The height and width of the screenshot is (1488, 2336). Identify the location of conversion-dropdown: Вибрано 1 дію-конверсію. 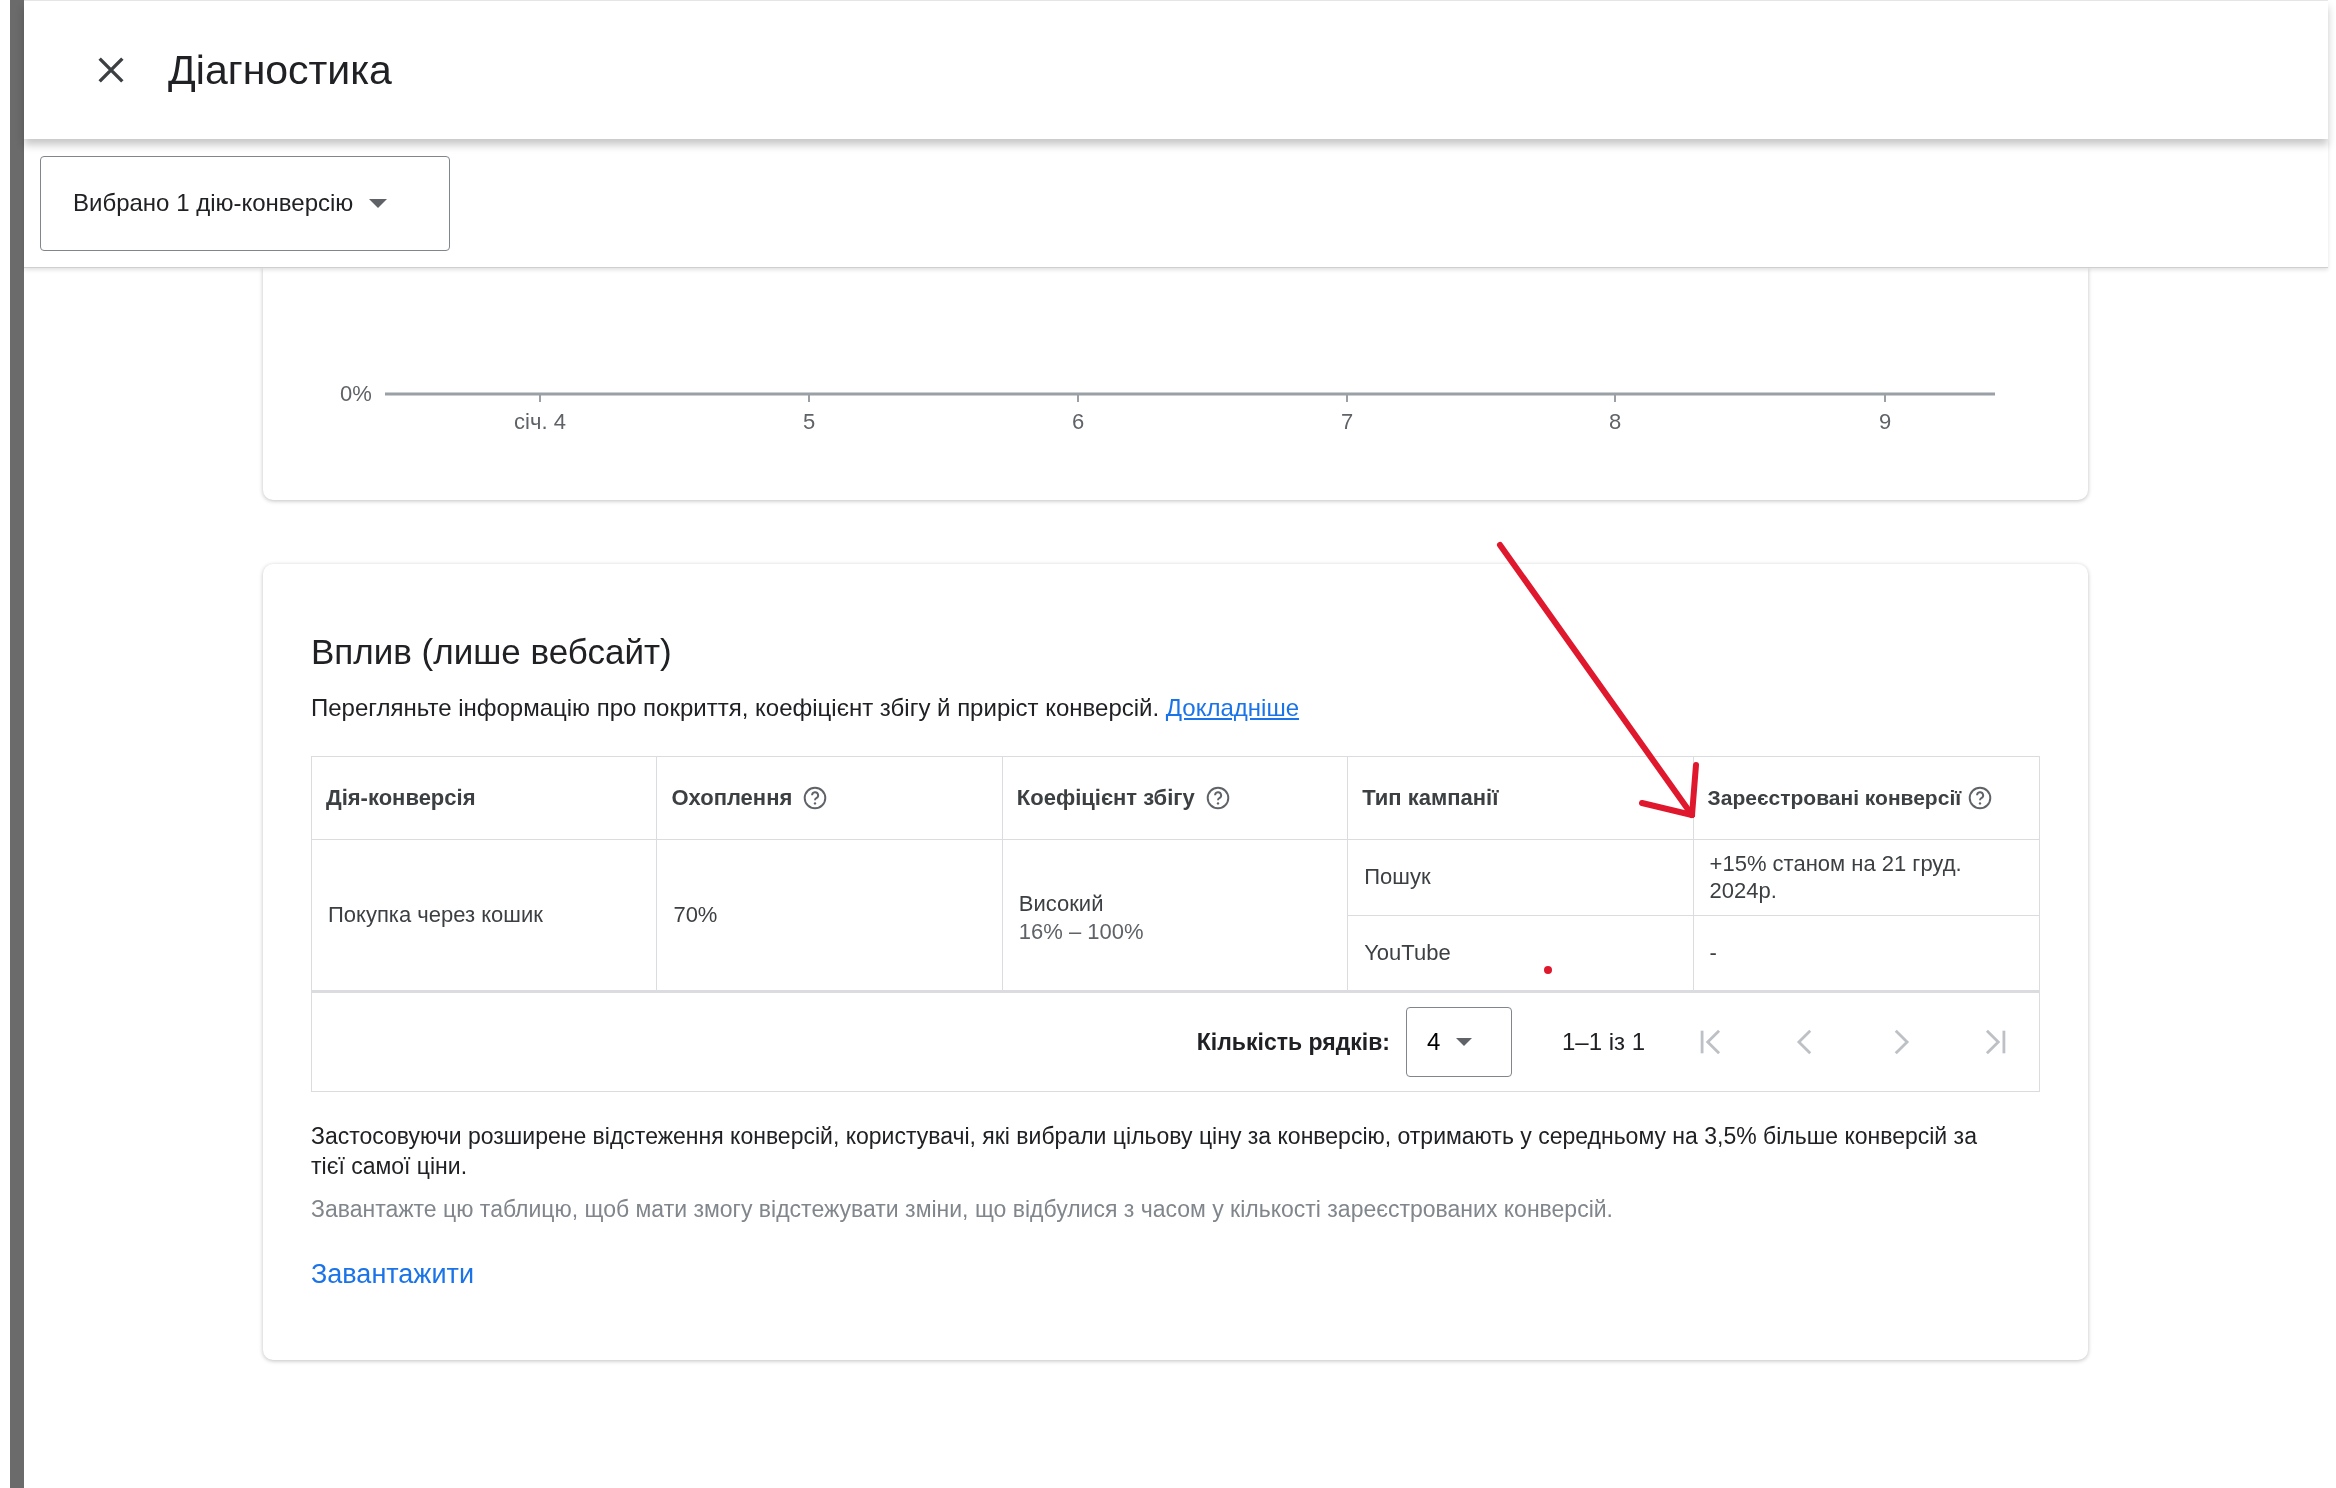
(245, 203).